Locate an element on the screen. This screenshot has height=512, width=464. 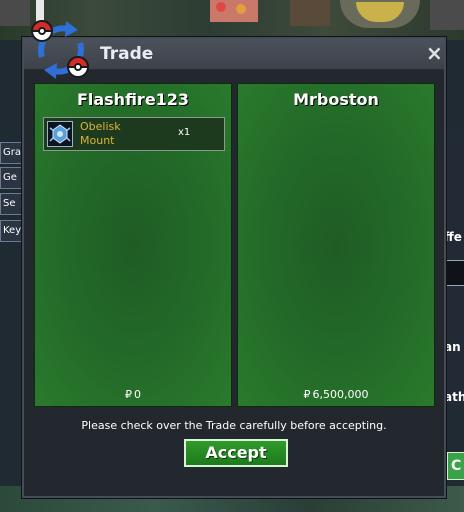
background-right-input is located at coordinates (455, 273).